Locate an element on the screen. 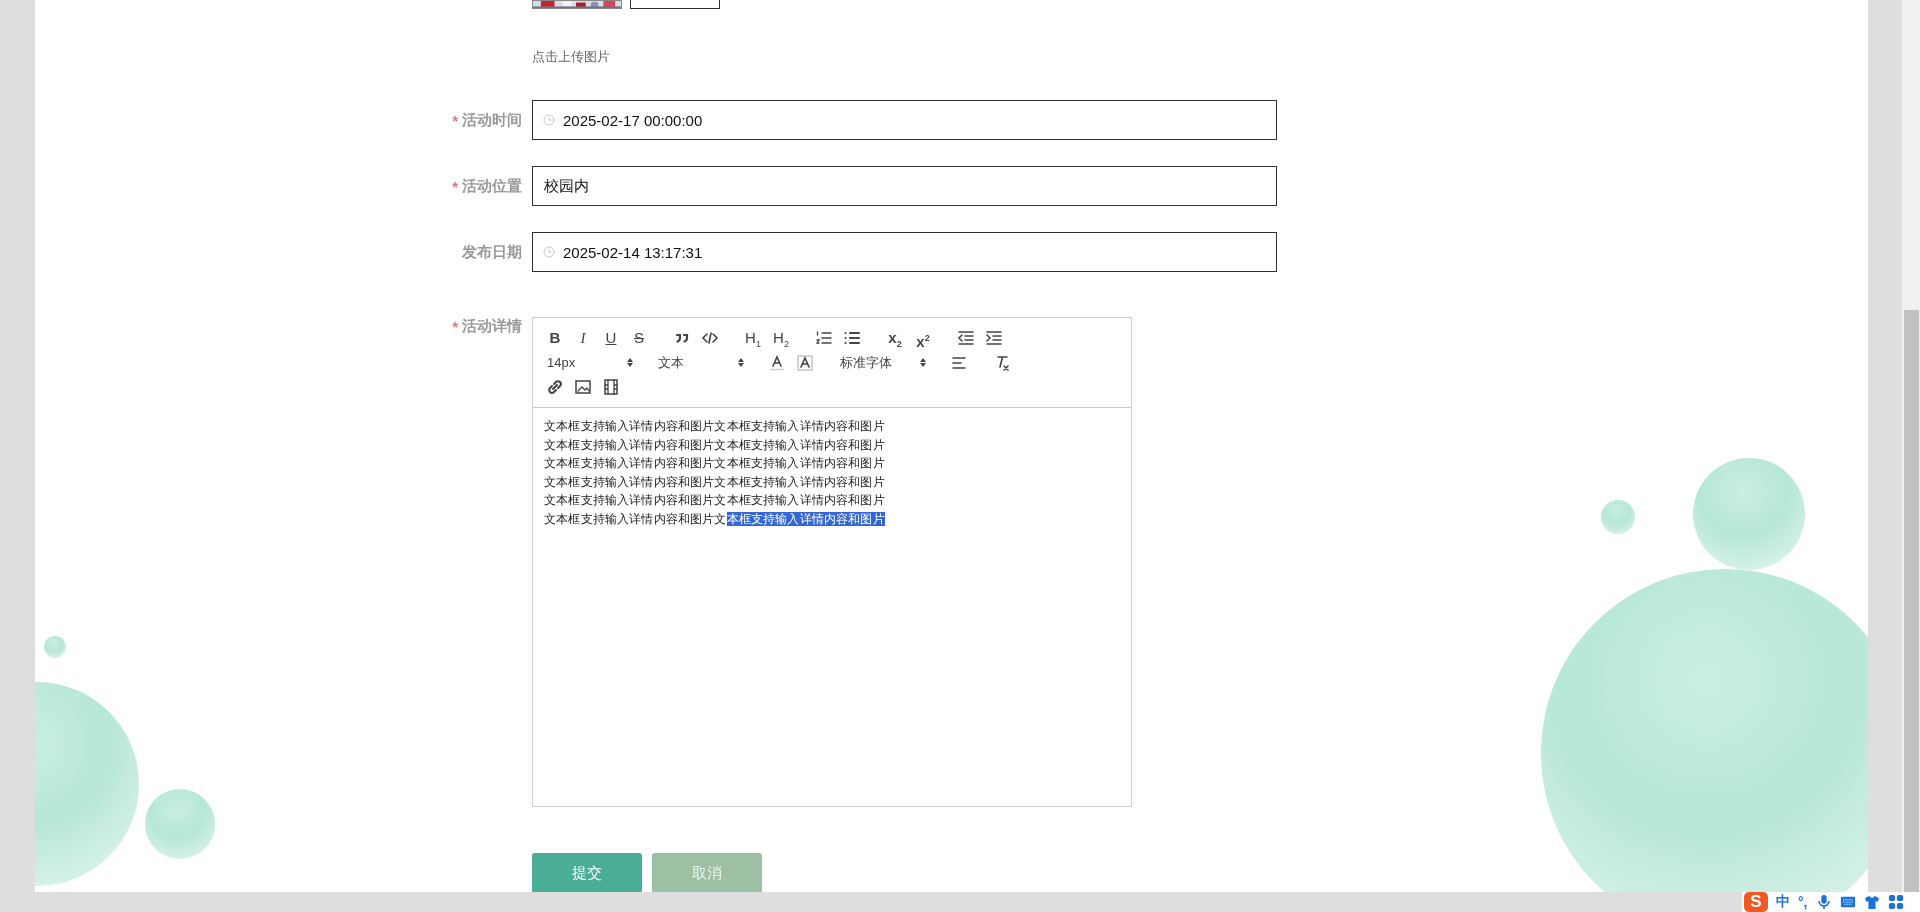 The width and height of the screenshot is (1920, 912). format-button: B is located at coordinates (555, 338).